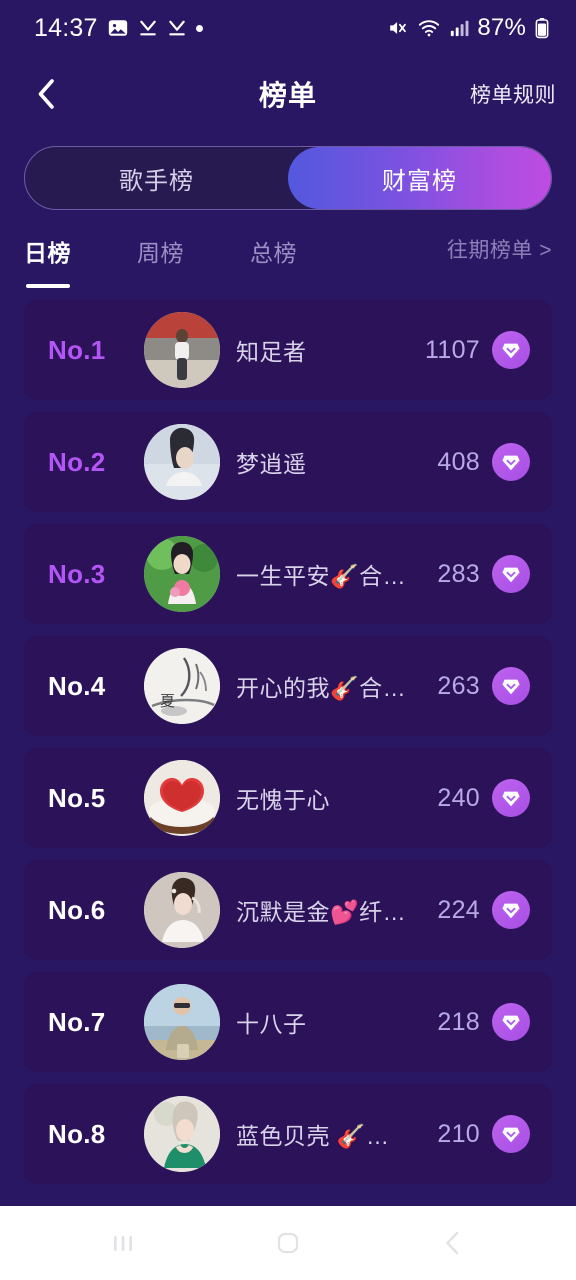 This screenshot has width=576, height=1280. Describe the element at coordinates (66, 27) in the screenshot. I see `status-time: 14:37` at that location.